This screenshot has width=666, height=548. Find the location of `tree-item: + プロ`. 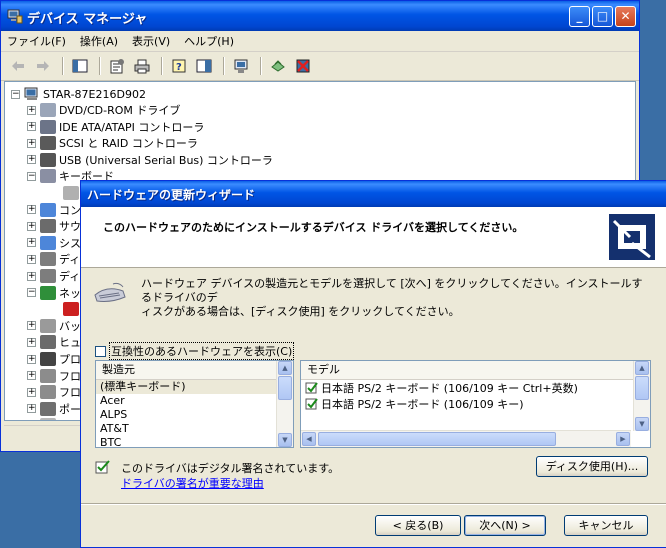

tree-item: + プロ is located at coordinates (54, 359).